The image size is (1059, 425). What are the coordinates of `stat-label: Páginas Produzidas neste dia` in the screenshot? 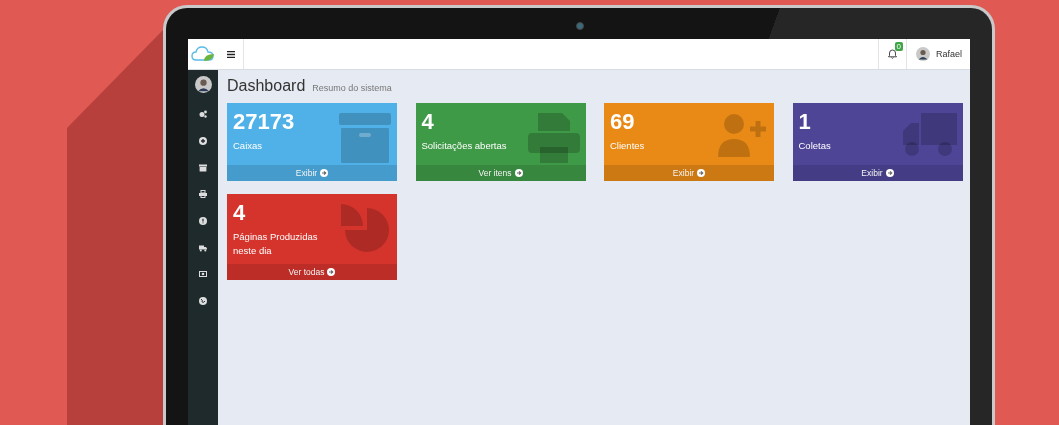 It's located at (276, 244).